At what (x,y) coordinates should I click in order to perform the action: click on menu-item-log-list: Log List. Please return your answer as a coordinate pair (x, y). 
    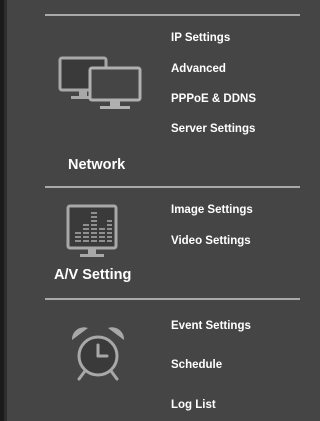
    Looking at the image, I should click on (193, 405).